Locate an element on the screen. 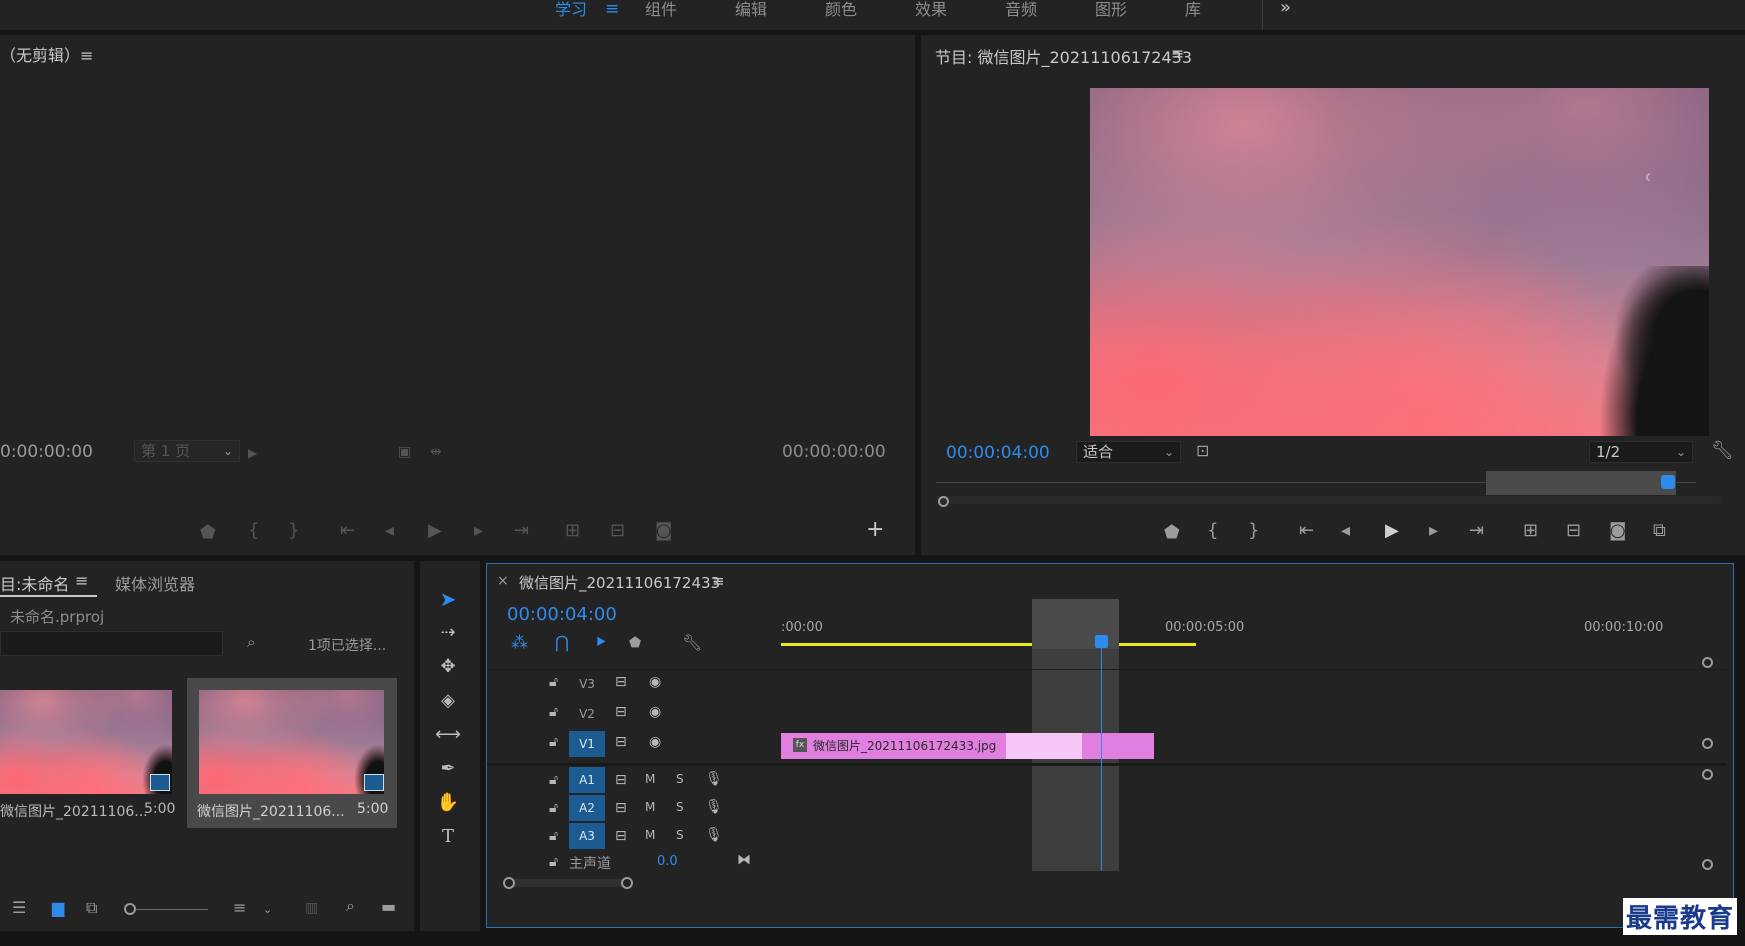  marker-icon: ⬟ is located at coordinates (208, 533).